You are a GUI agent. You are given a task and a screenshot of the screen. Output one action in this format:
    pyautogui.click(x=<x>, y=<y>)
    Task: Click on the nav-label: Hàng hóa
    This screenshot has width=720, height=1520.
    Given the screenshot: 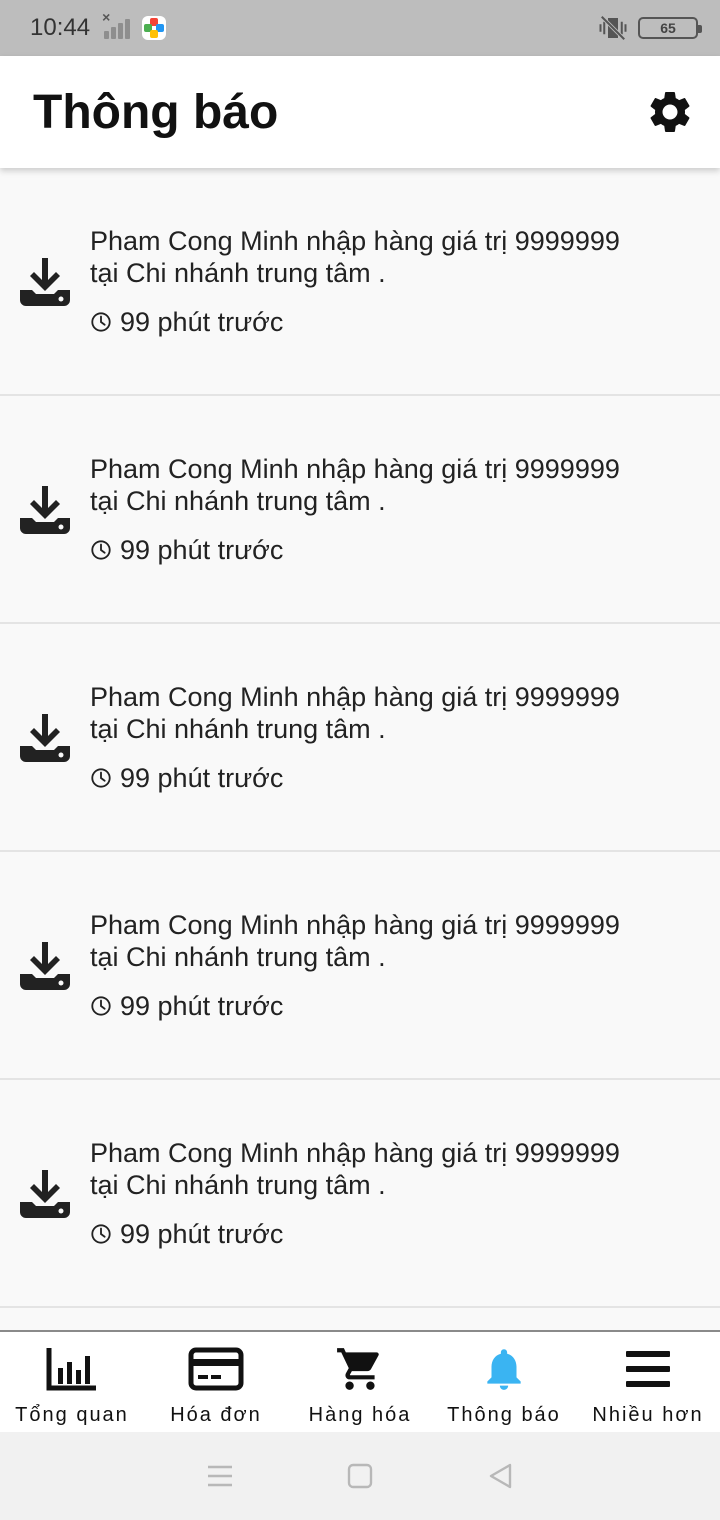 What is the action you would take?
    pyautogui.click(x=360, y=1415)
    